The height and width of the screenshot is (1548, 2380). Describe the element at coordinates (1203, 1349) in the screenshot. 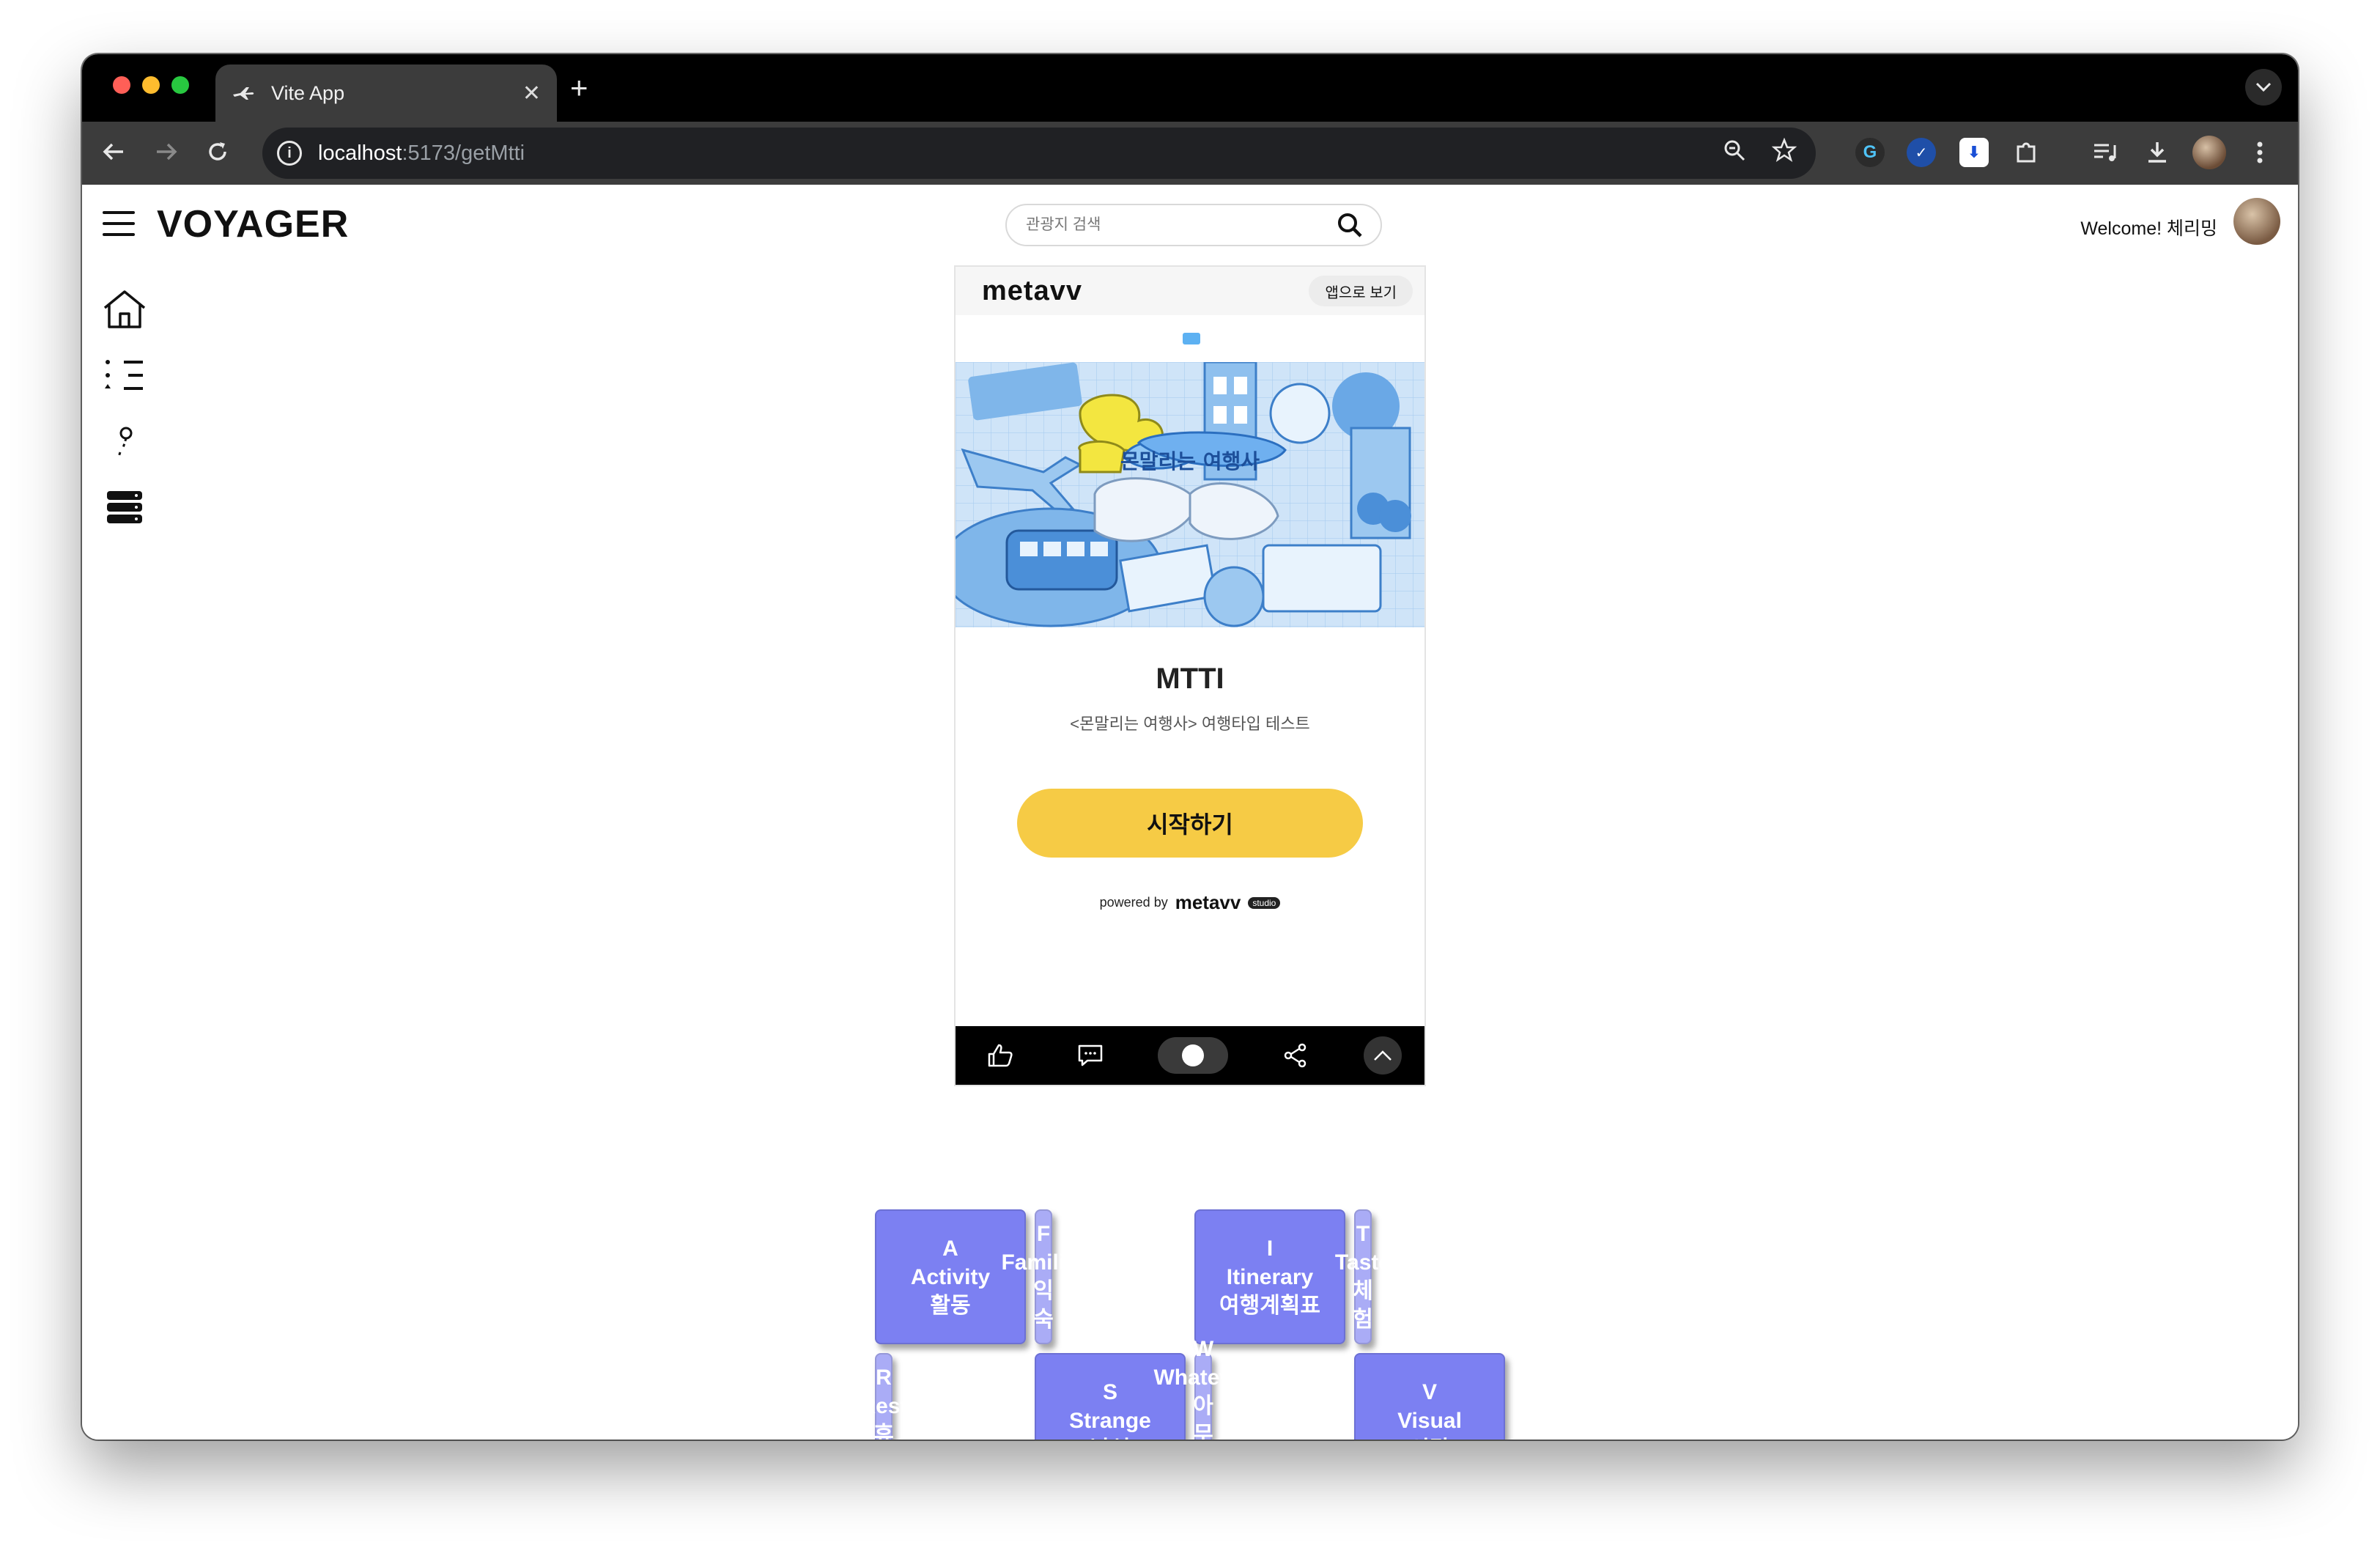

I see `type-letter: W` at that location.